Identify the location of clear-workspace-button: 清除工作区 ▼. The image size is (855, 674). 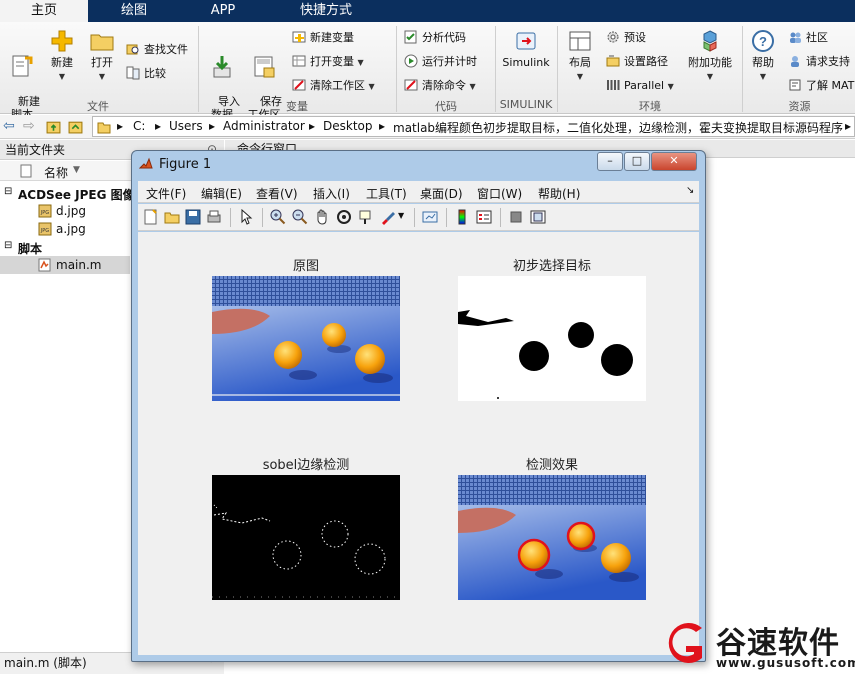
(333, 86).